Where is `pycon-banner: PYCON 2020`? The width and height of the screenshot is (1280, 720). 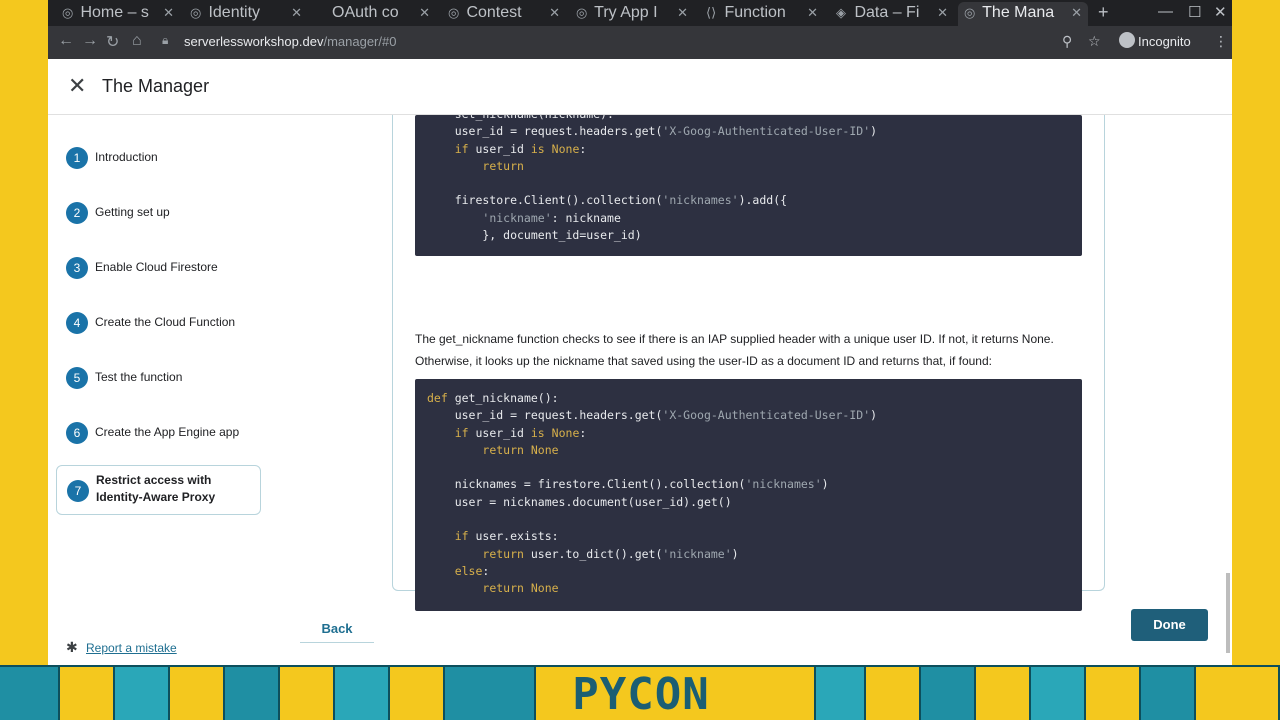
pycon-banner: PYCON 2020 is located at coordinates (640, 692).